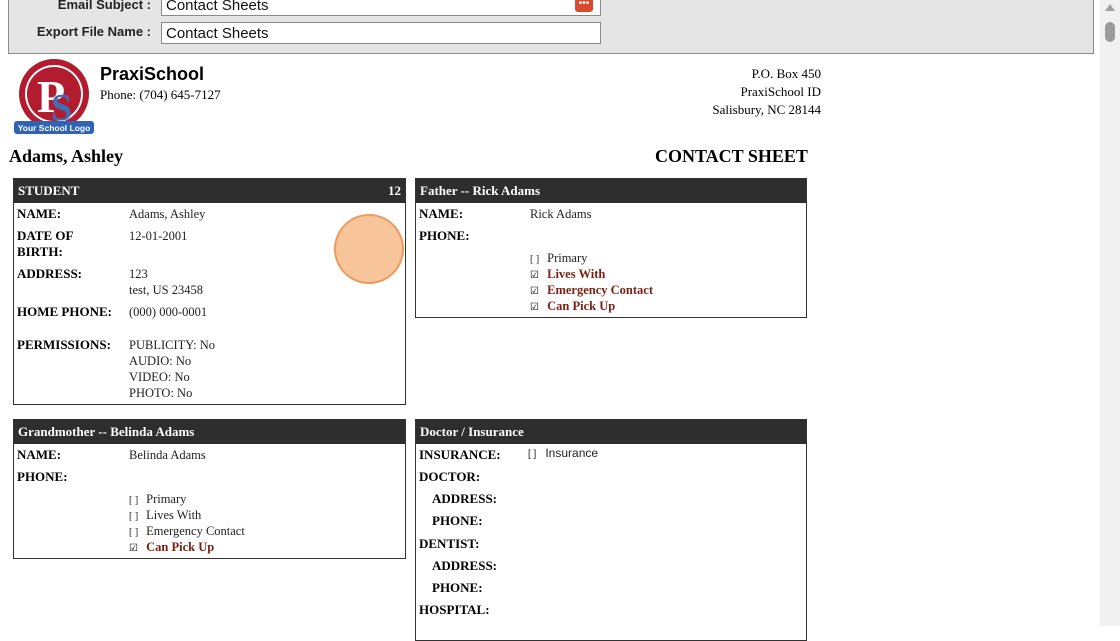 This screenshot has width=1120, height=641. I want to click on student-name-value: Adams, Ashley, so click(167, 214).